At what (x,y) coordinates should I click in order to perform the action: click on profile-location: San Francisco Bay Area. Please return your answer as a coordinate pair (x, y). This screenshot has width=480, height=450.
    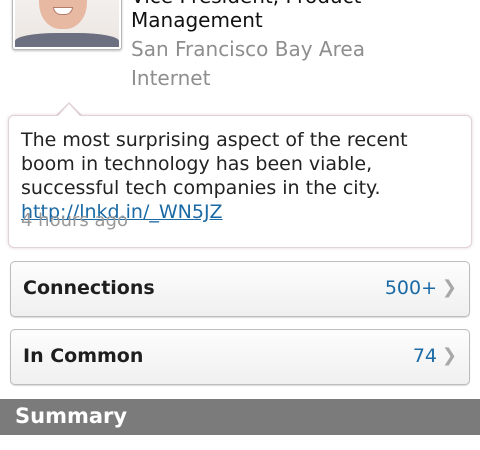
    Looking at the image, I should click on (248, 49).